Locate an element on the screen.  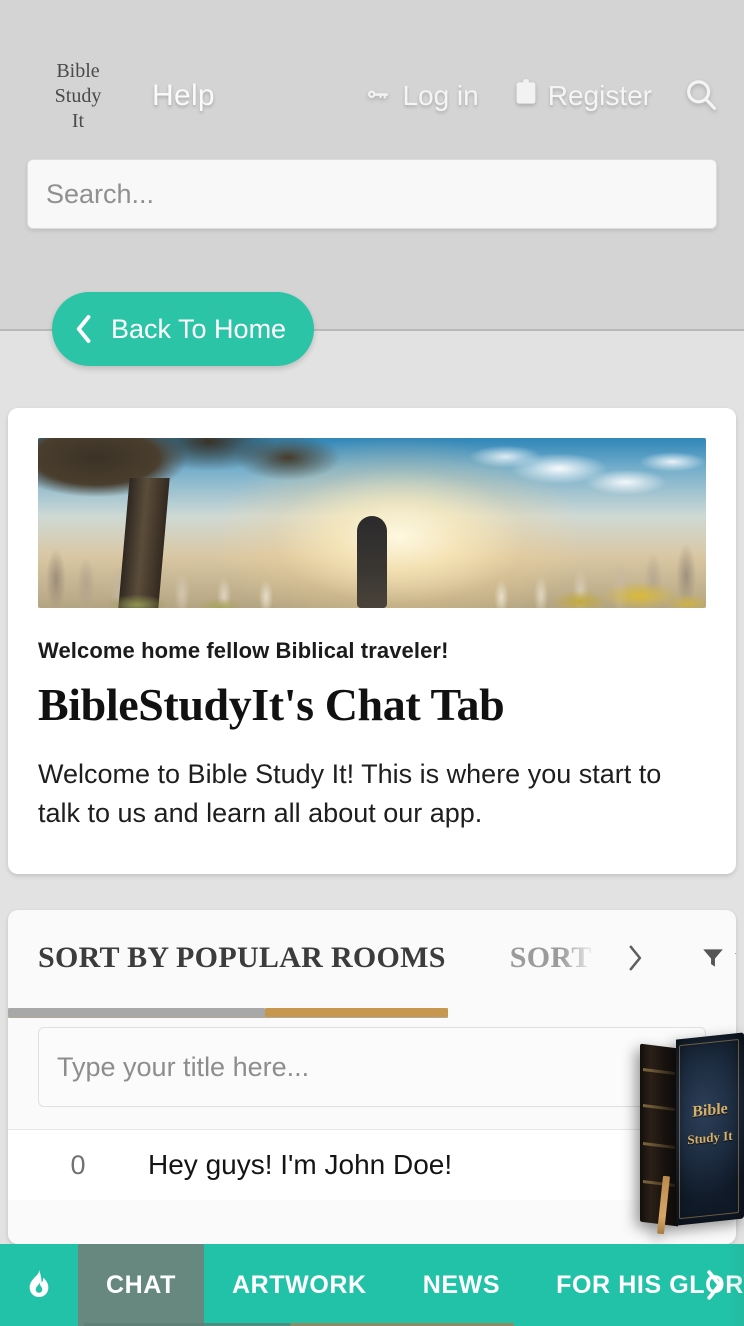
search-icon-button is located at coordinates (701, 96).